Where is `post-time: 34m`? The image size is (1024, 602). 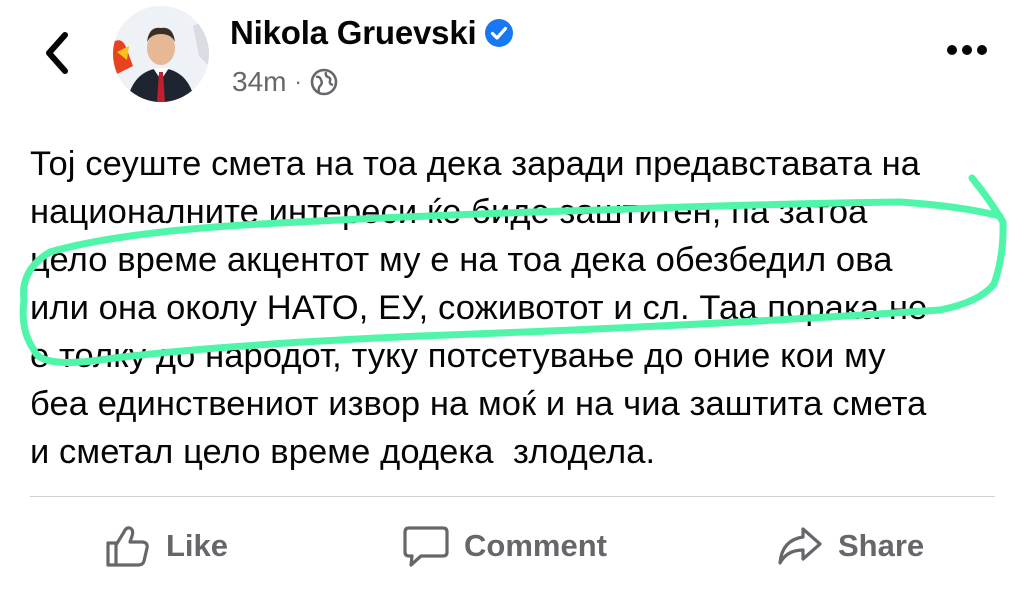 post-time: 34m is located at coordinates (259, 82).